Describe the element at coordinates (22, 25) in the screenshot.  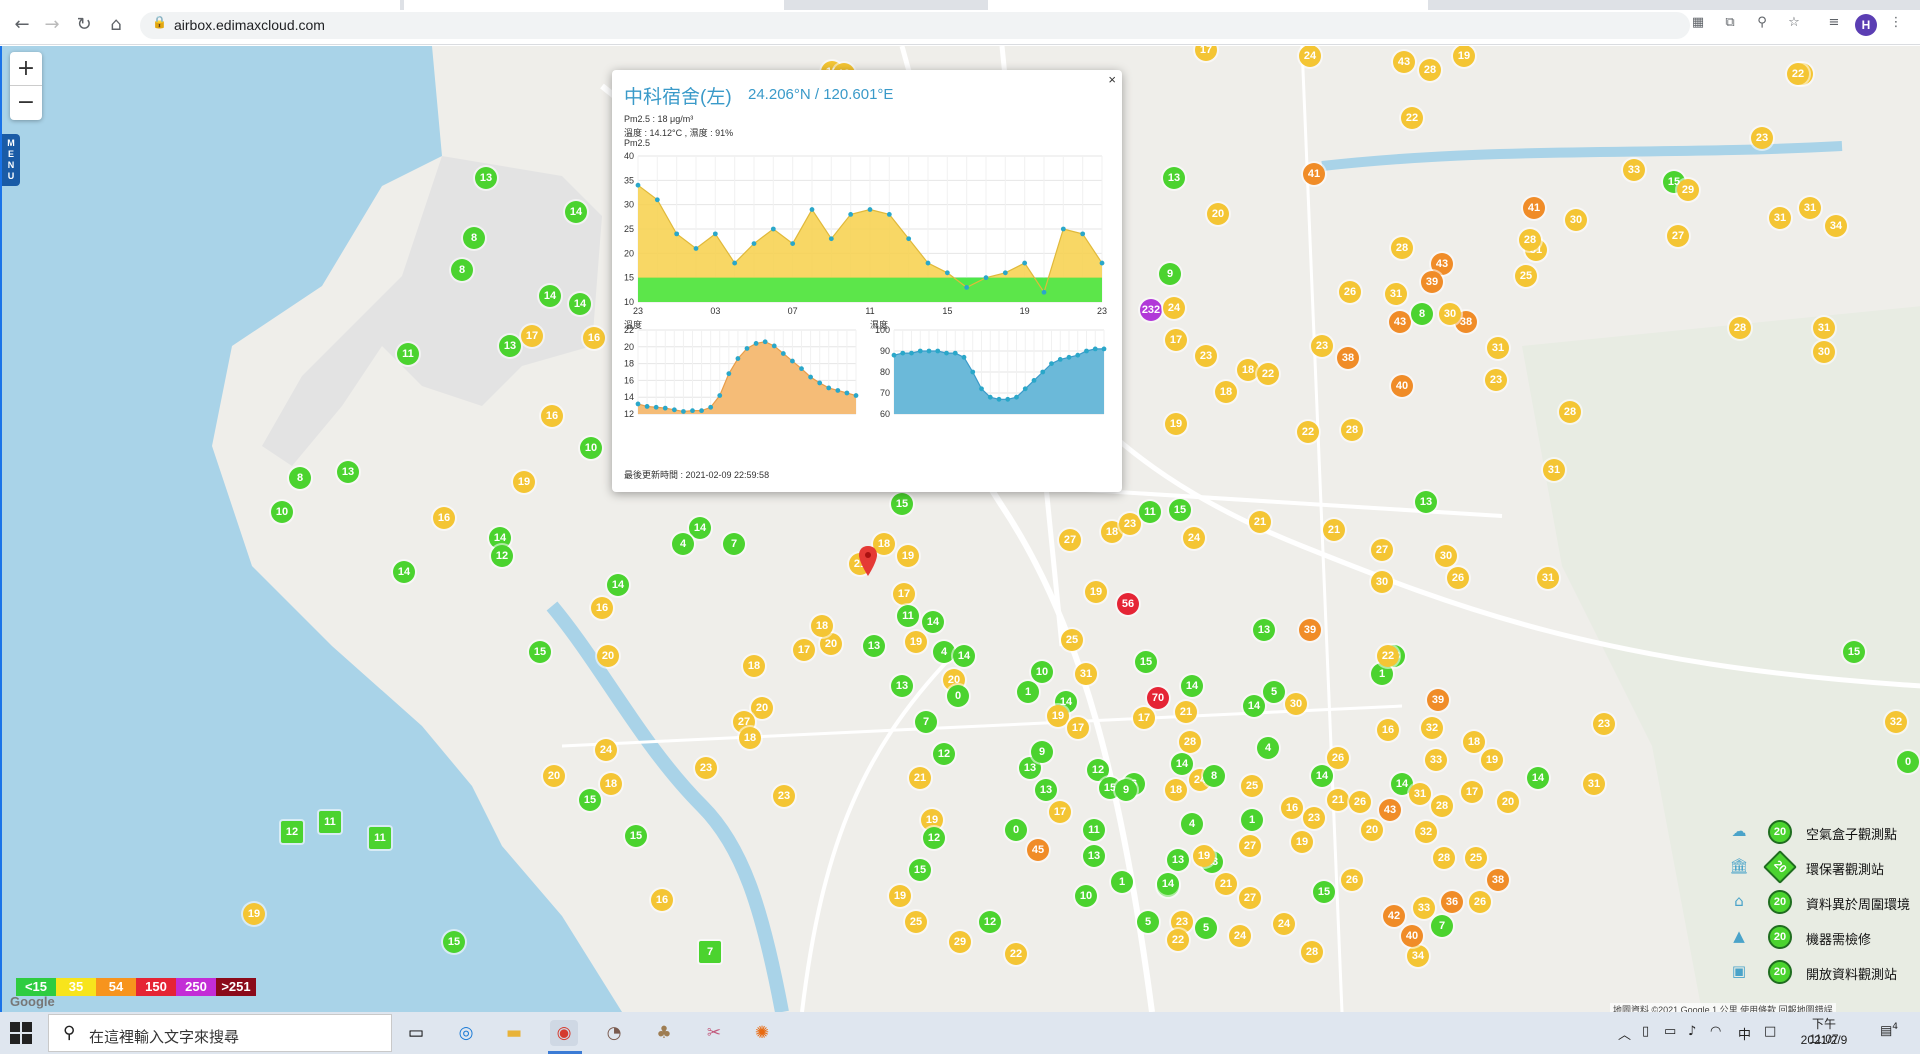
I see `back-icon: ←` at that location.